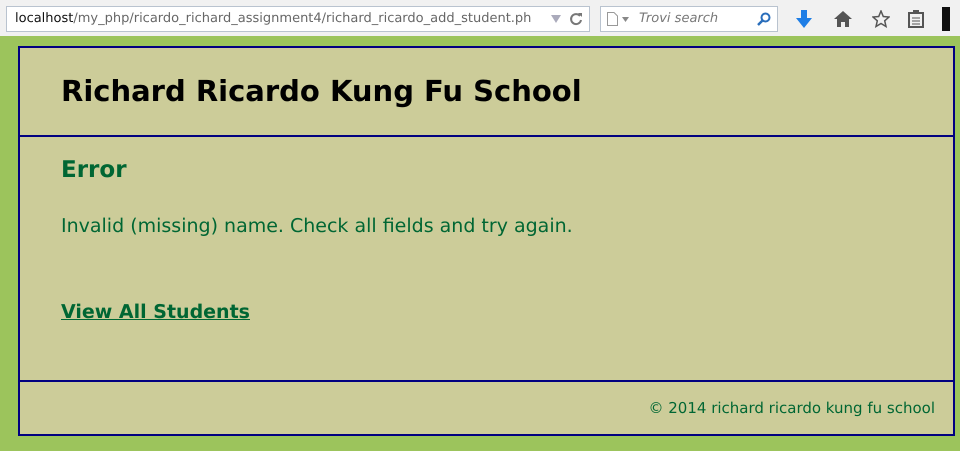 Image resolution: width=960 pixels, height=451 pixels. Describe the element at coordinates (155, 312) in the screenshot. I see `view-all-students-link: View All Students` at that location.